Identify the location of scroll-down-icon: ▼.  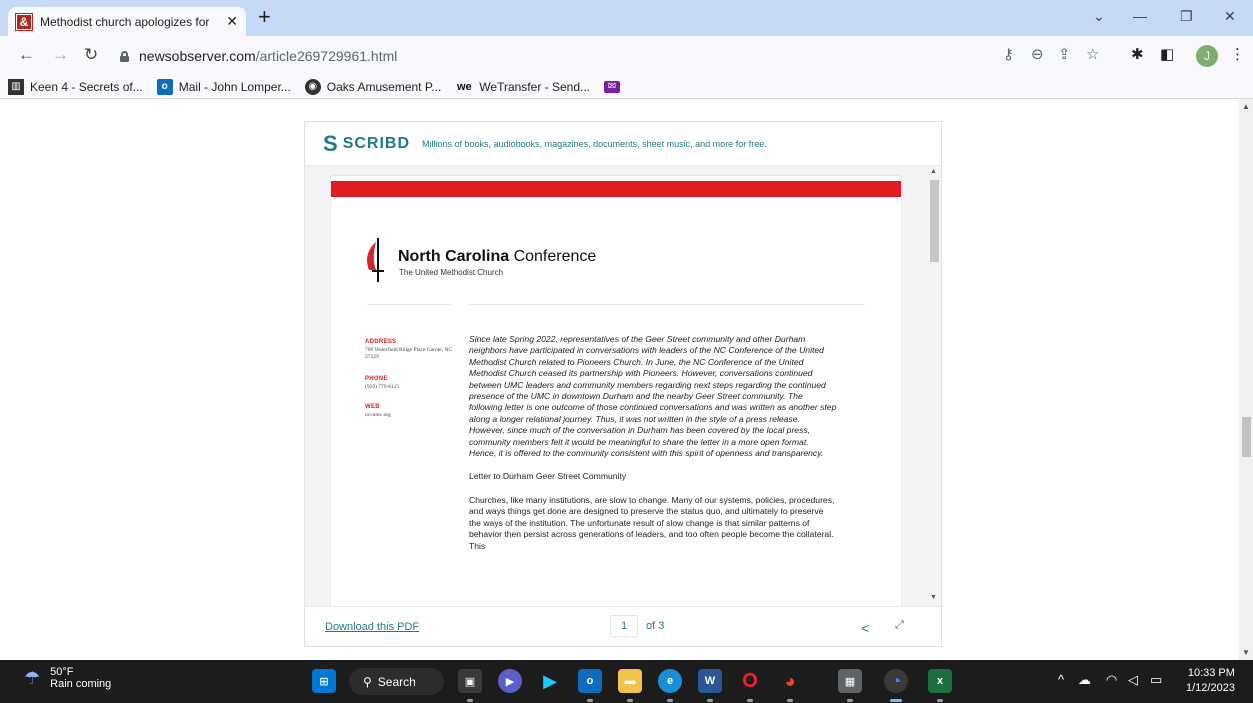
(933, 597).